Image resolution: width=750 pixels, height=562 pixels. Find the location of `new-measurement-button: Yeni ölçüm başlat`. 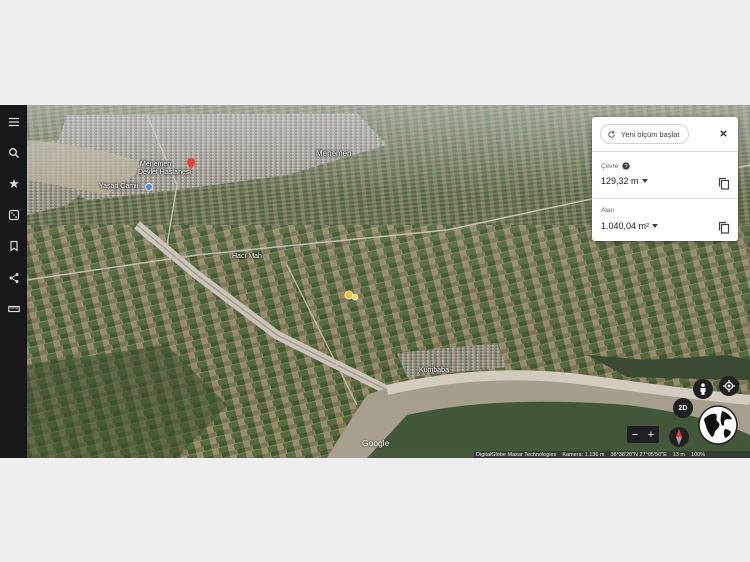

new-measurement-button: Yeni ölçüm başlat is located at coordinates (644, 134).